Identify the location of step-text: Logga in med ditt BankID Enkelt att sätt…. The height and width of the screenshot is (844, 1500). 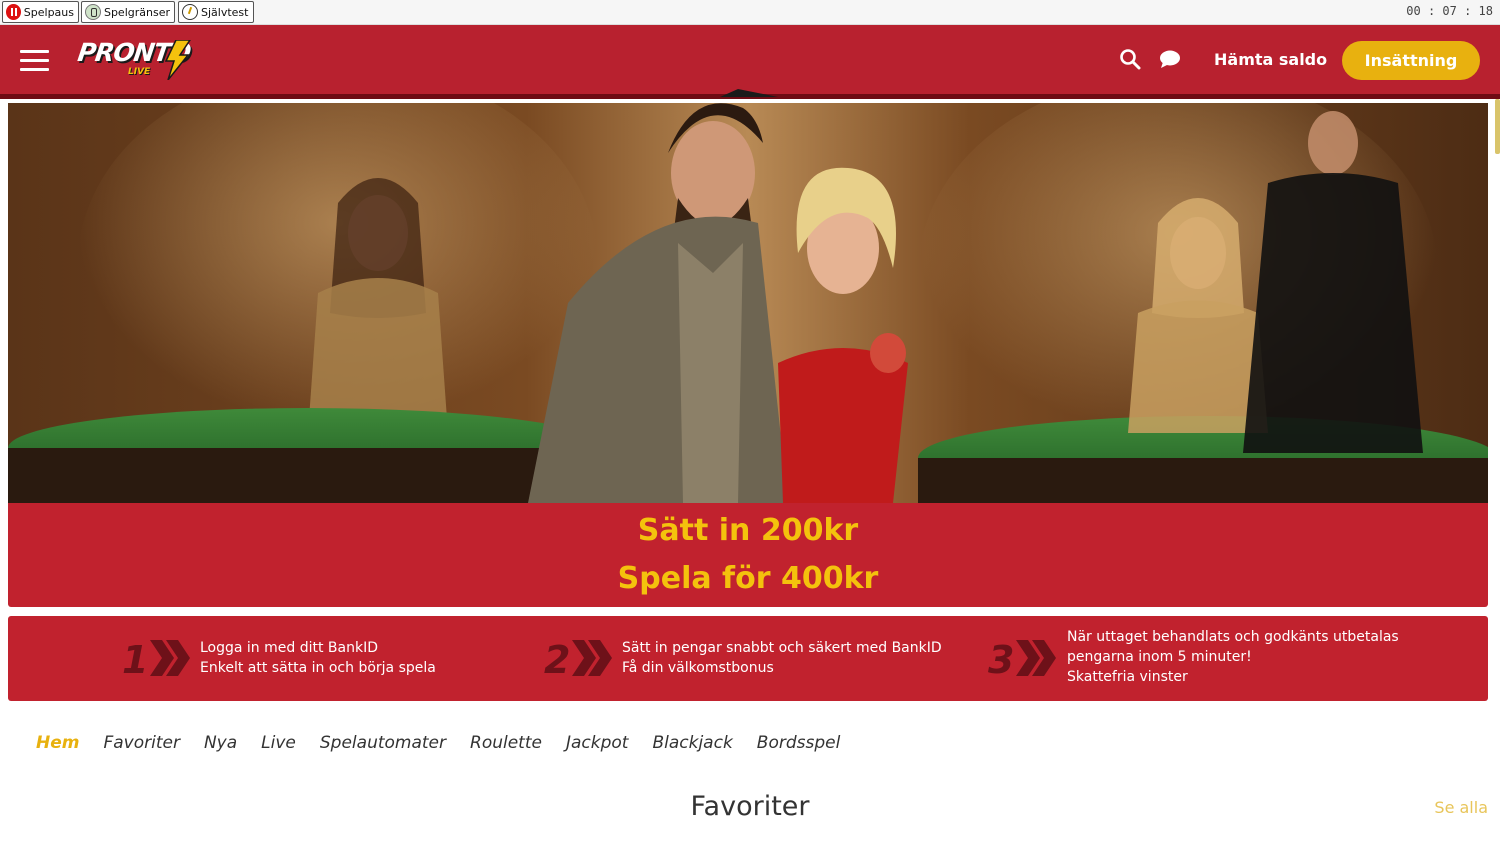
(318, 658).